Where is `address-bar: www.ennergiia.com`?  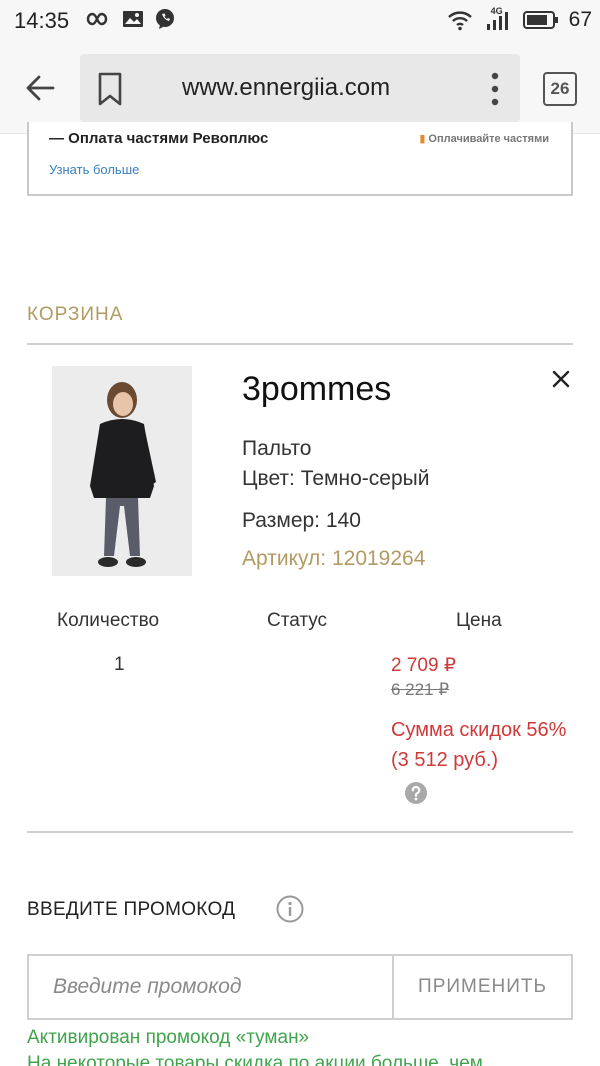
address-bar: www.ennergiia.com is located at coordinates (300, 88).